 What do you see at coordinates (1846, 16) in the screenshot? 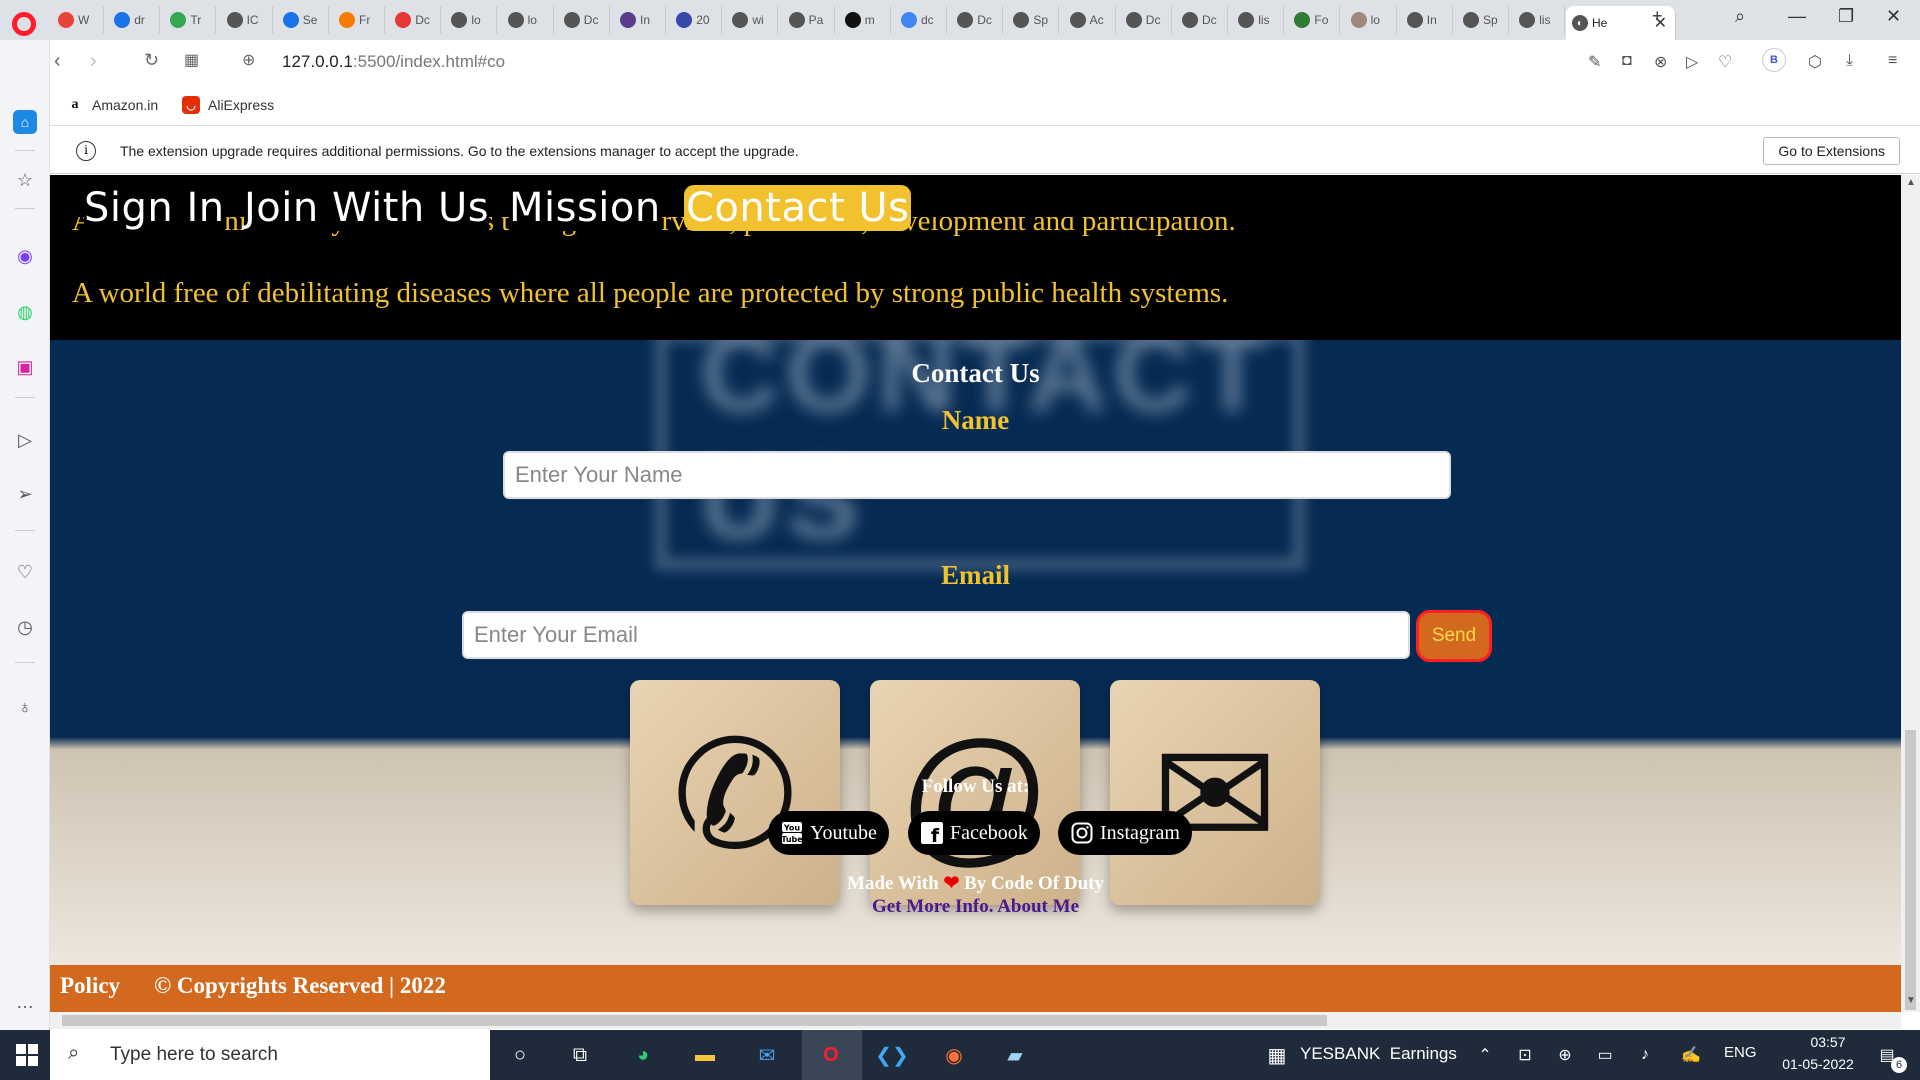
I see `restore-button: ❐` at bounding box center [1846, 16].